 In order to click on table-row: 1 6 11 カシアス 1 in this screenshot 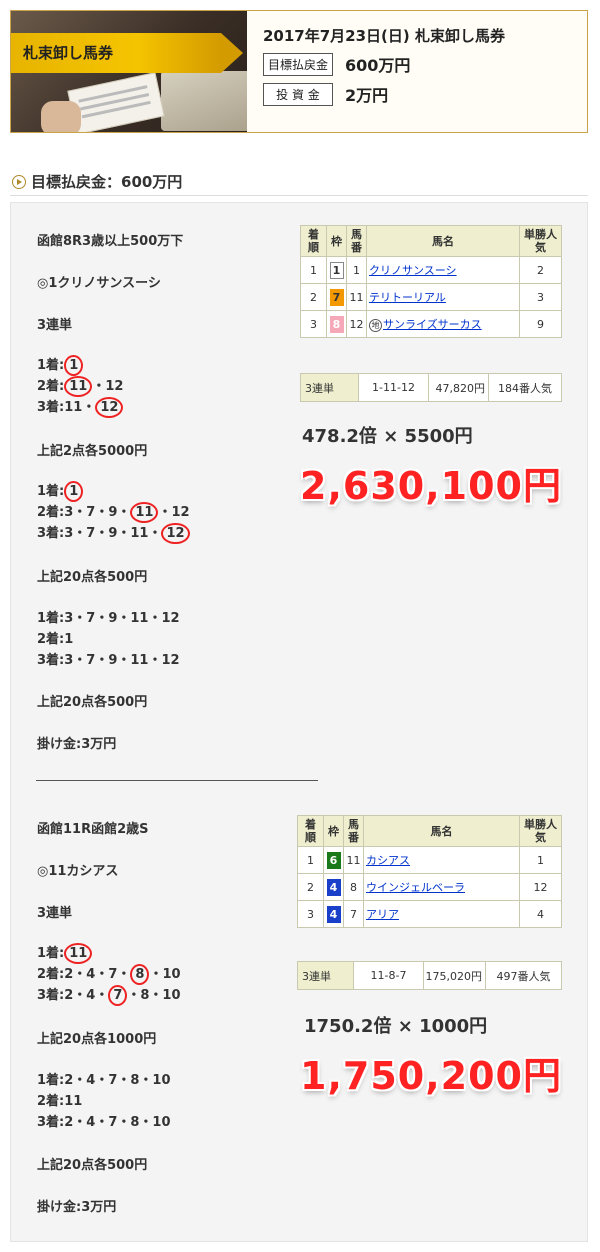, I will do `click(429, 860)`.